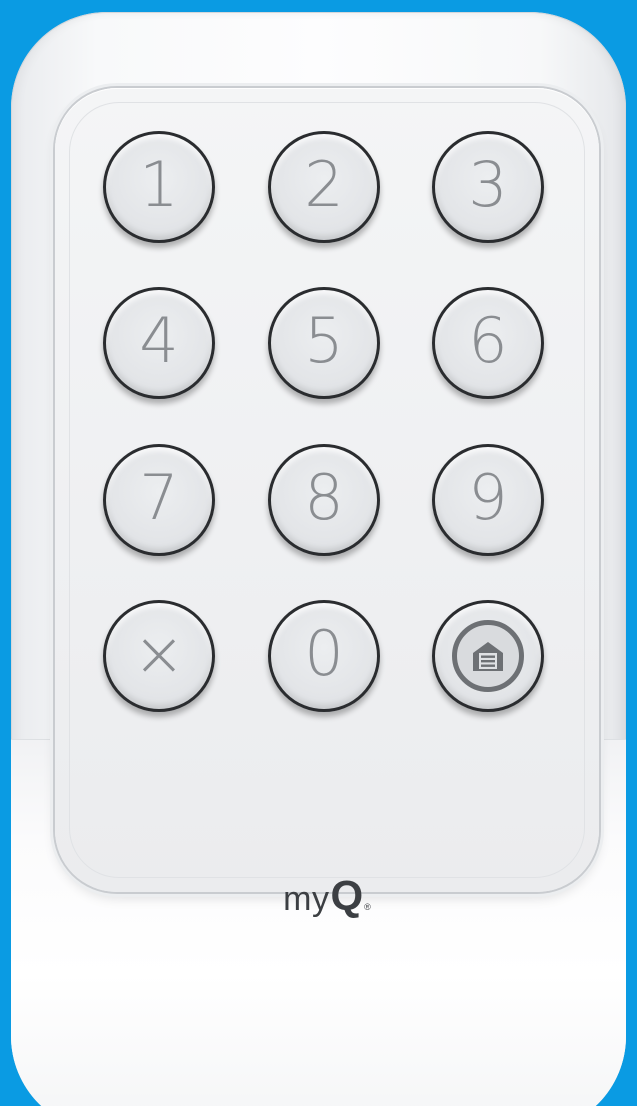 The width and height of the screenshot is (637, 1106). What do you see at coordinates (488, 340) in the screenshot?
I see `key-label: 6` at bounding box center [488, 340].